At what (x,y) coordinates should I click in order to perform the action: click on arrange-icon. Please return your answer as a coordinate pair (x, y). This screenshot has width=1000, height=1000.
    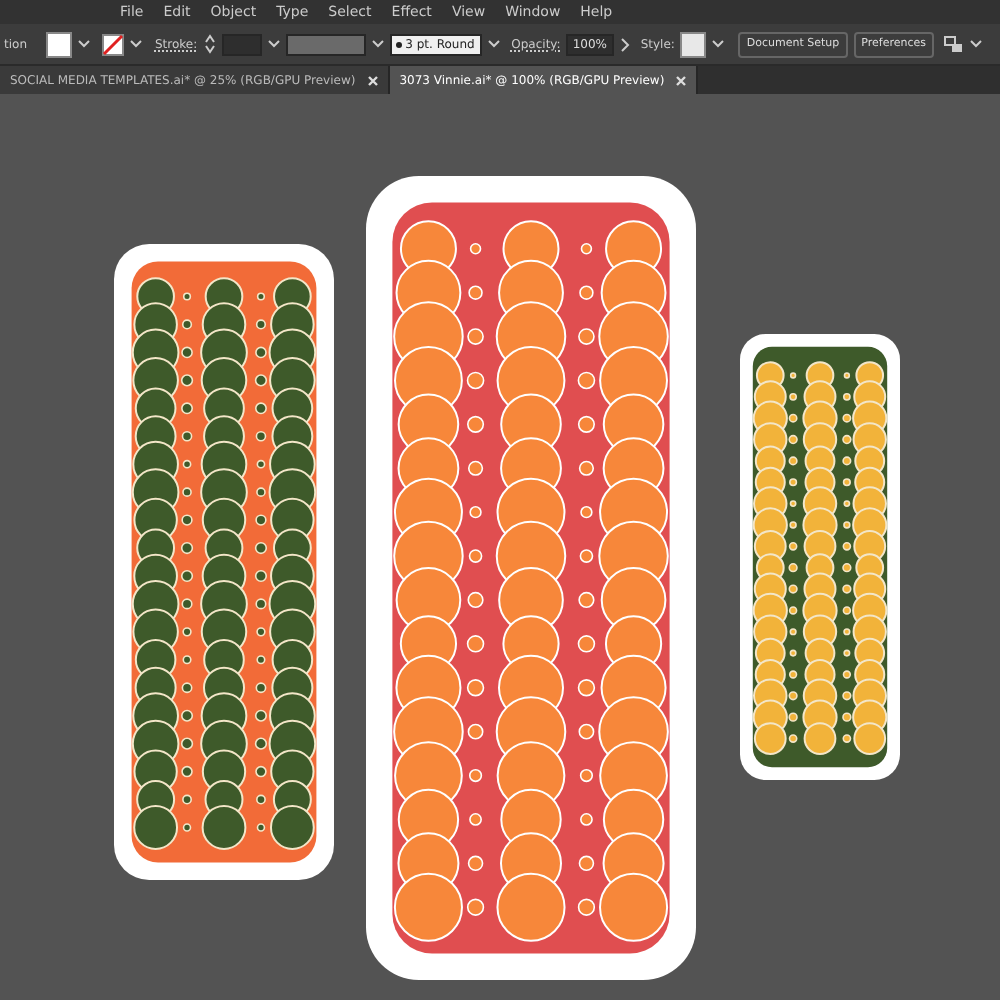
    Looking at the image, I should click on (954, 44).